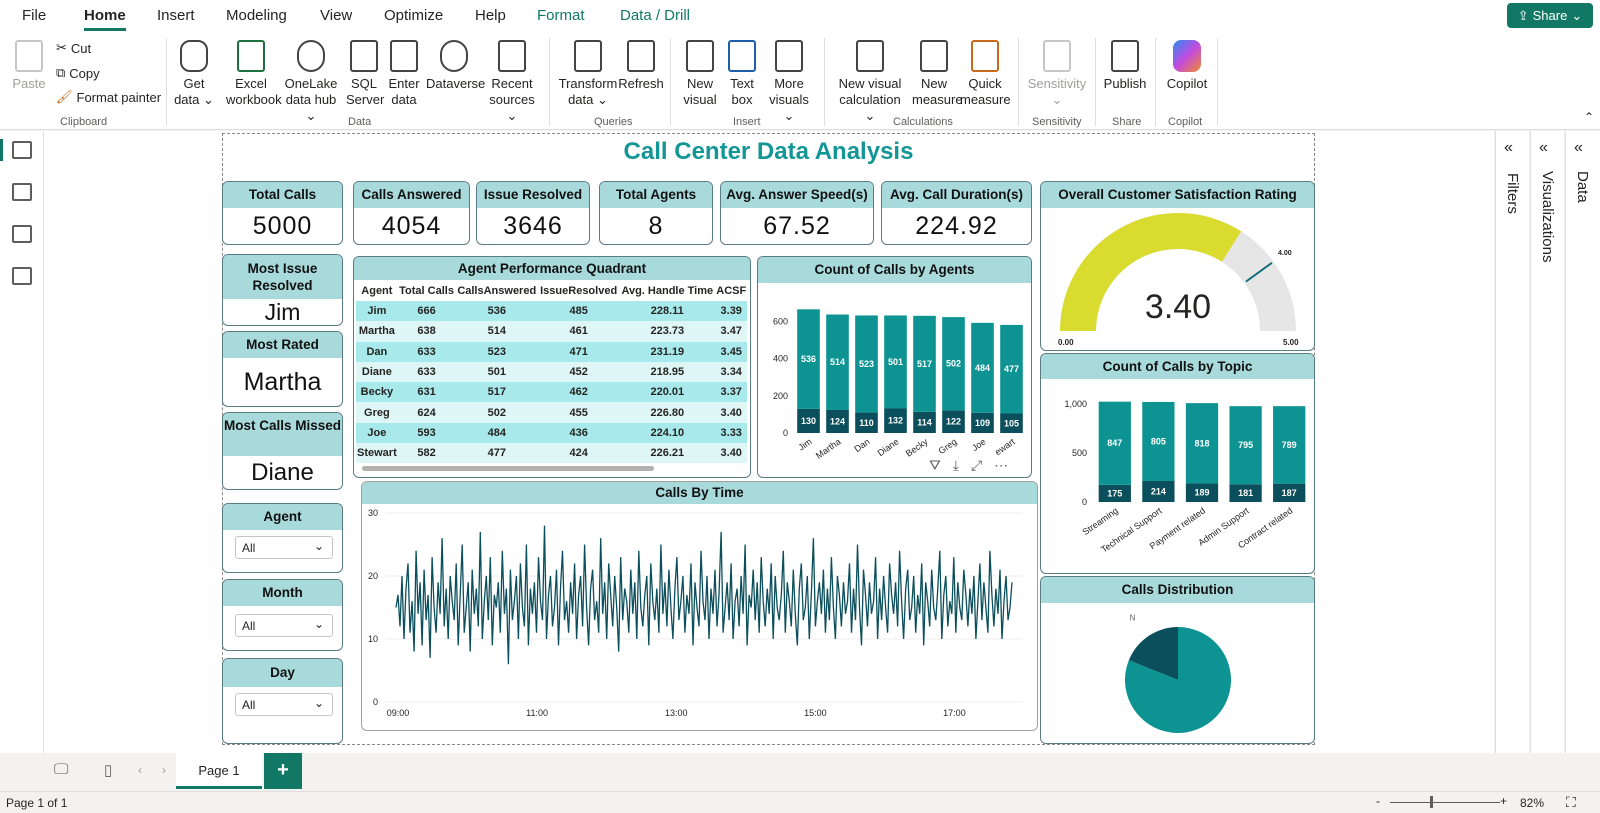 This screenshot has height=813, width=1600. I want to click on kpi-card-issue-resolved: Issue Resolved 3646, so click(533, 213).